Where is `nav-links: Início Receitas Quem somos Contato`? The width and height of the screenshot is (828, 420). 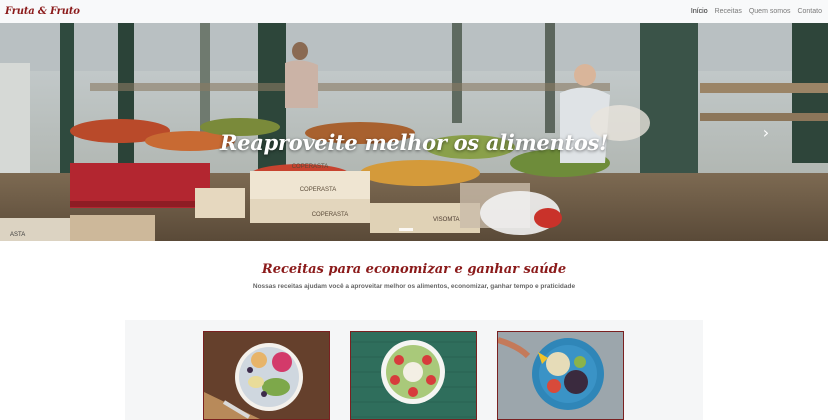
nav-links: Início Receitas Quem somos Contato is located at coordinates (756, 11).